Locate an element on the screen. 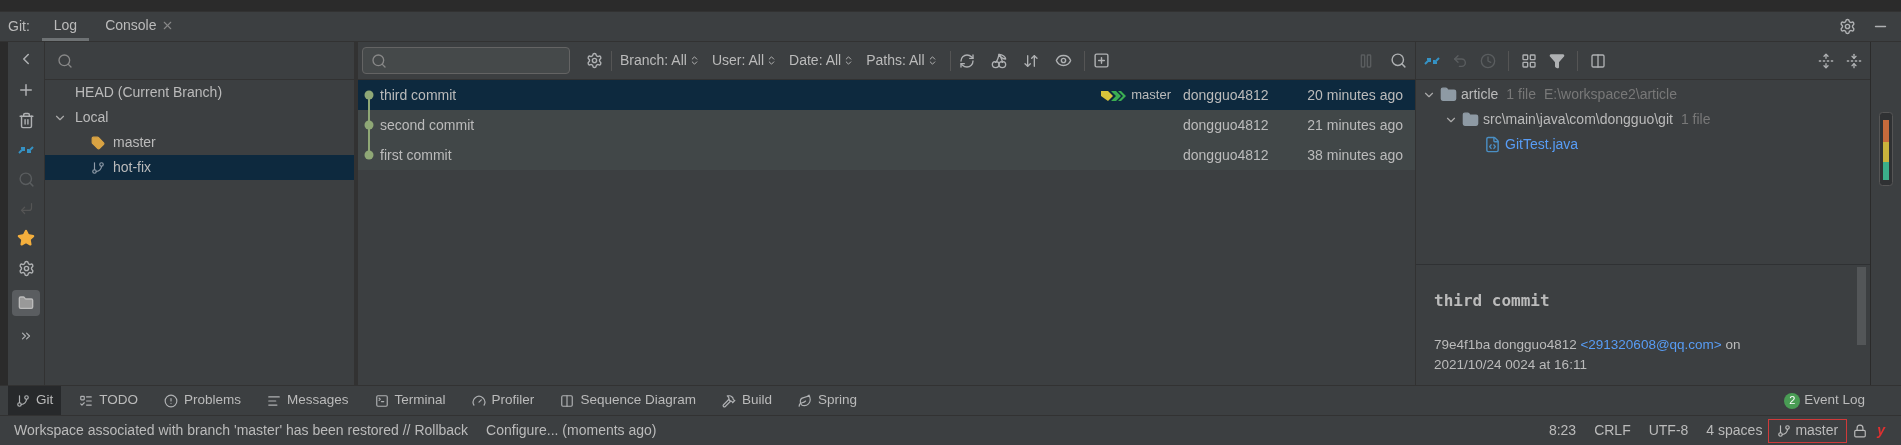  branch-item: hot-fix is located at coordinates (199, 167).